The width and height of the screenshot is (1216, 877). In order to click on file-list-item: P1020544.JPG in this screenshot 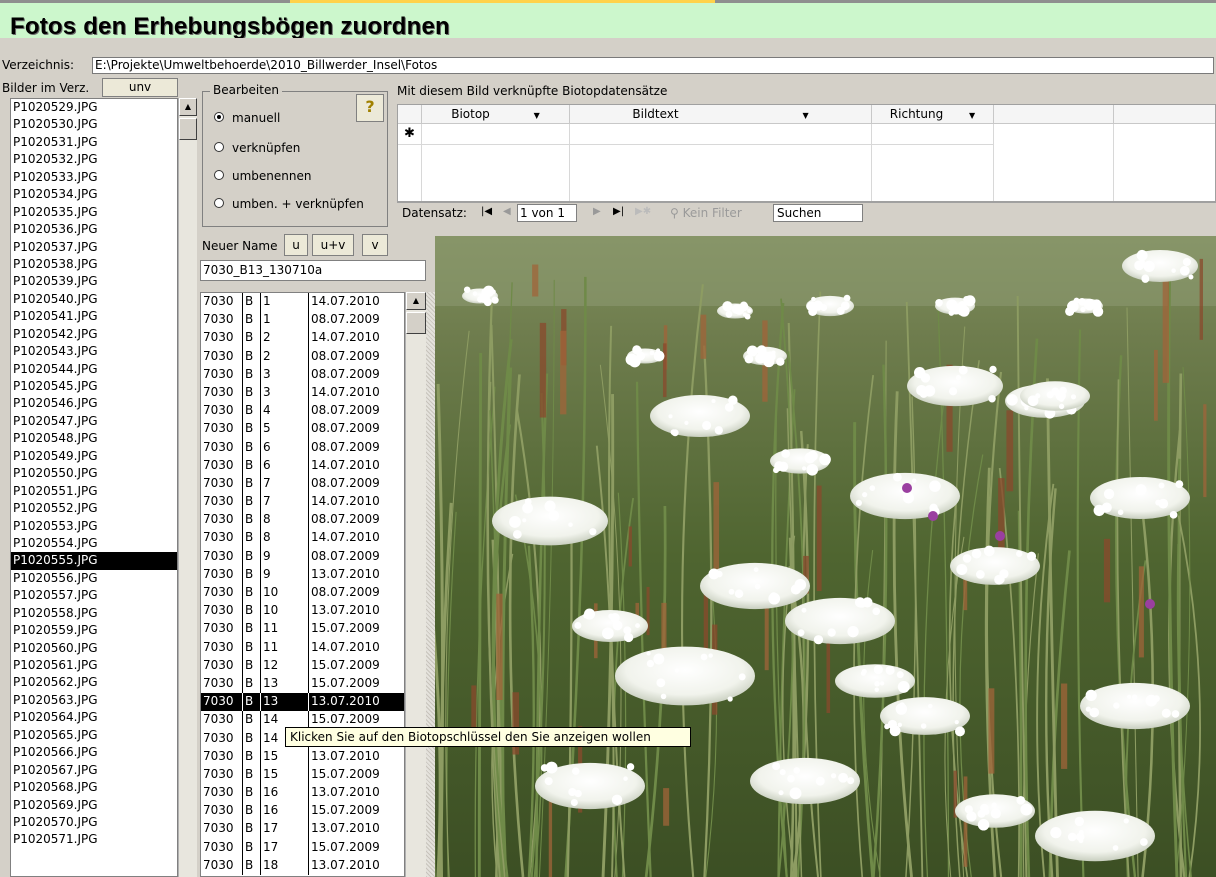, I will do `click(94, 369)`.